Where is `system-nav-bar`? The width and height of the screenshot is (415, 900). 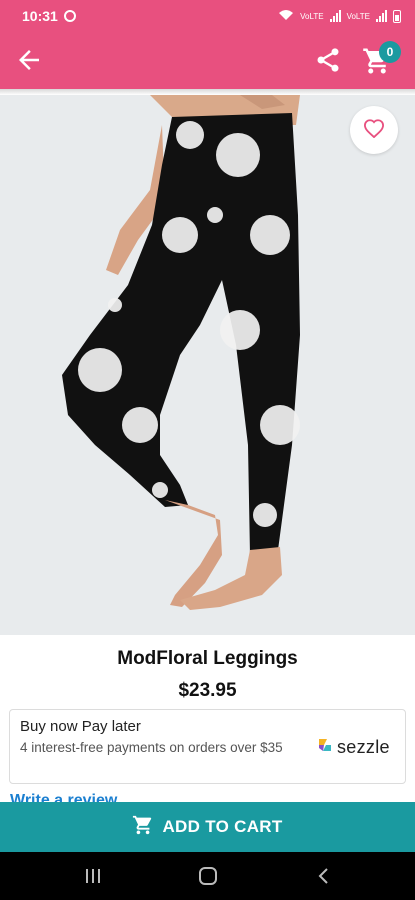 system-nav-bar is located at coordinates (207, 876).